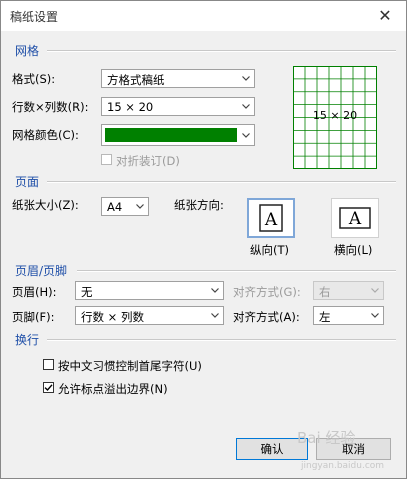 The height and width of the screenshot is (479, 407). I want to click on grid-preview-label: 15 × 20, so click(335, 115).